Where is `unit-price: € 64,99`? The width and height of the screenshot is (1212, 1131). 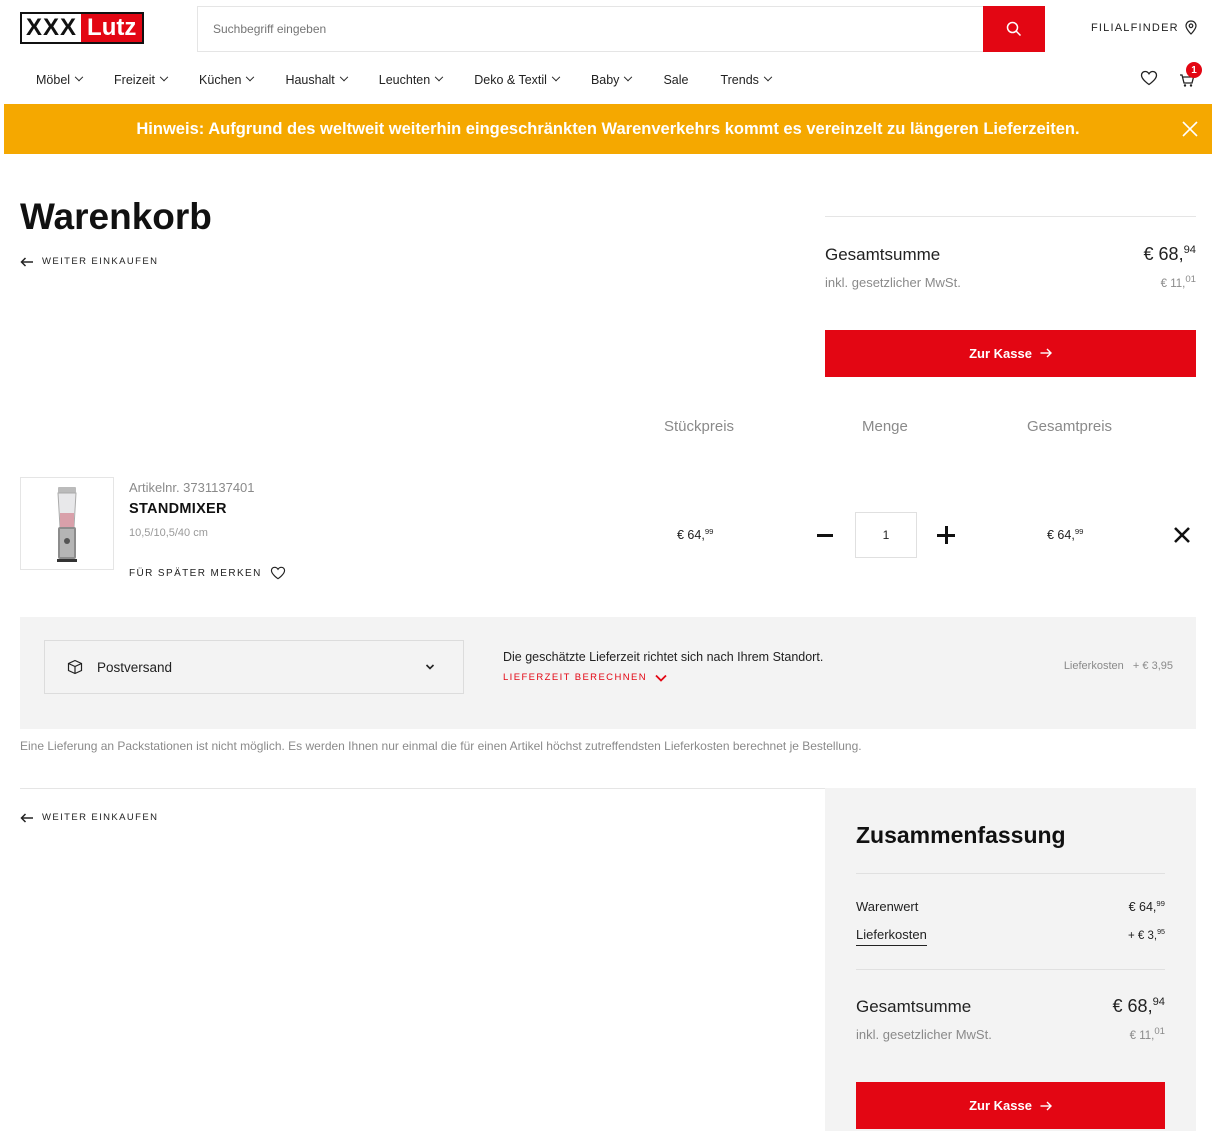
unit-price: € 64,99 is located at coordinates (695, 534).